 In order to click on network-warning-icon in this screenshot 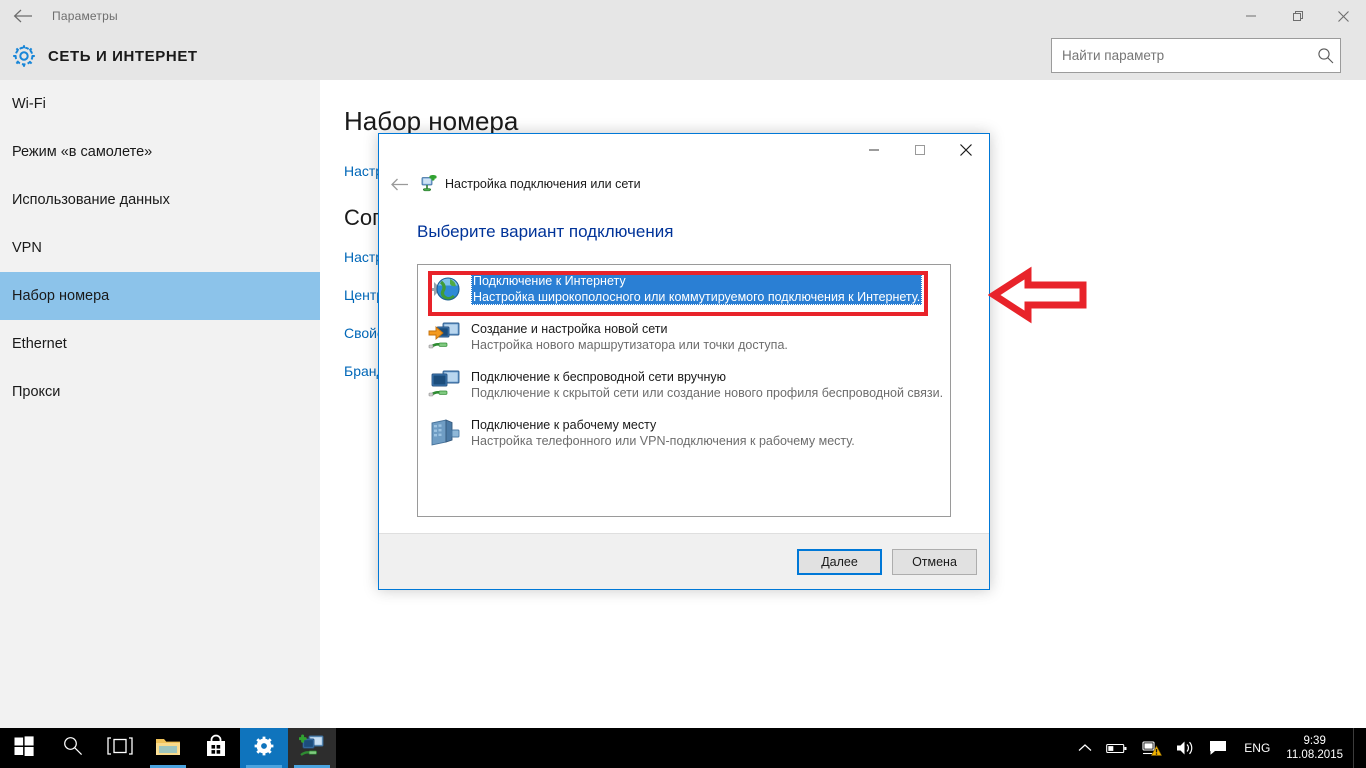, I will do `click(1152, 748)`.